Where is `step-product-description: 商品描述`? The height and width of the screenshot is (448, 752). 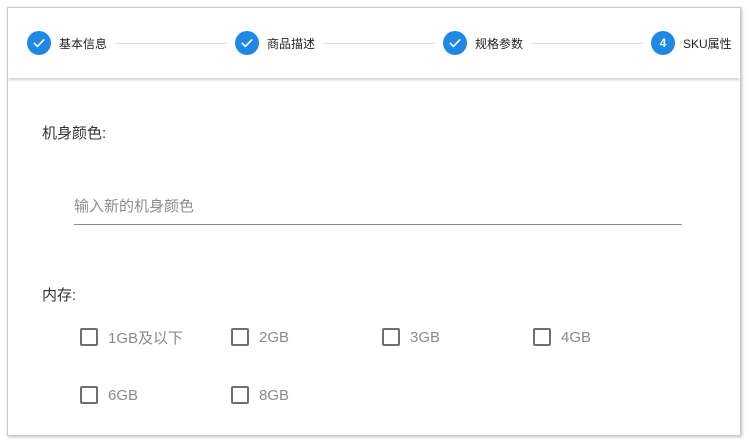
step-product-description: 商品描述 is located at coordinates (275, 43).